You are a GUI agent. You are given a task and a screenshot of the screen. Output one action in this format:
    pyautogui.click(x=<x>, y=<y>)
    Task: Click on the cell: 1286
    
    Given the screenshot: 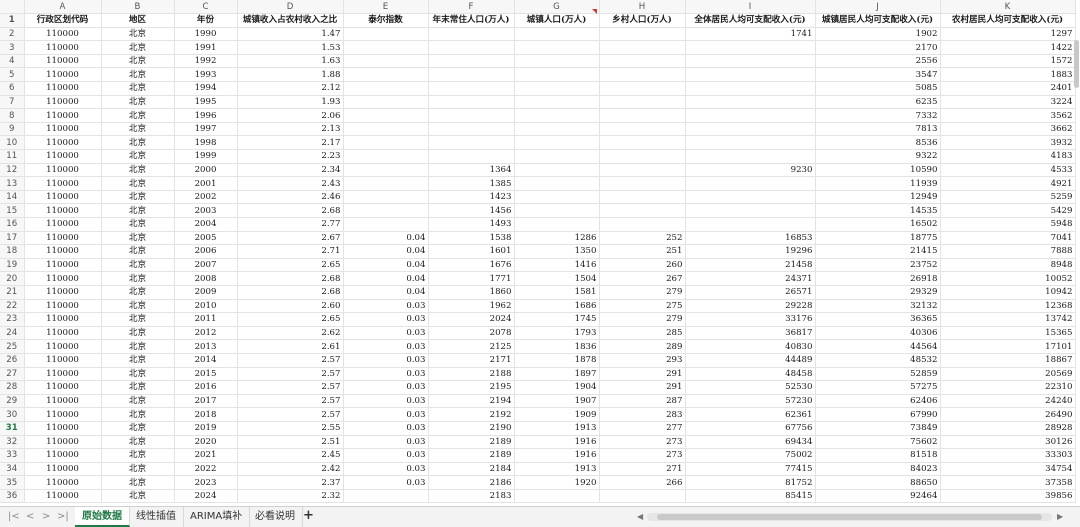 What is the action you would take?
    pyautogui.click(x=557, y=238)
    